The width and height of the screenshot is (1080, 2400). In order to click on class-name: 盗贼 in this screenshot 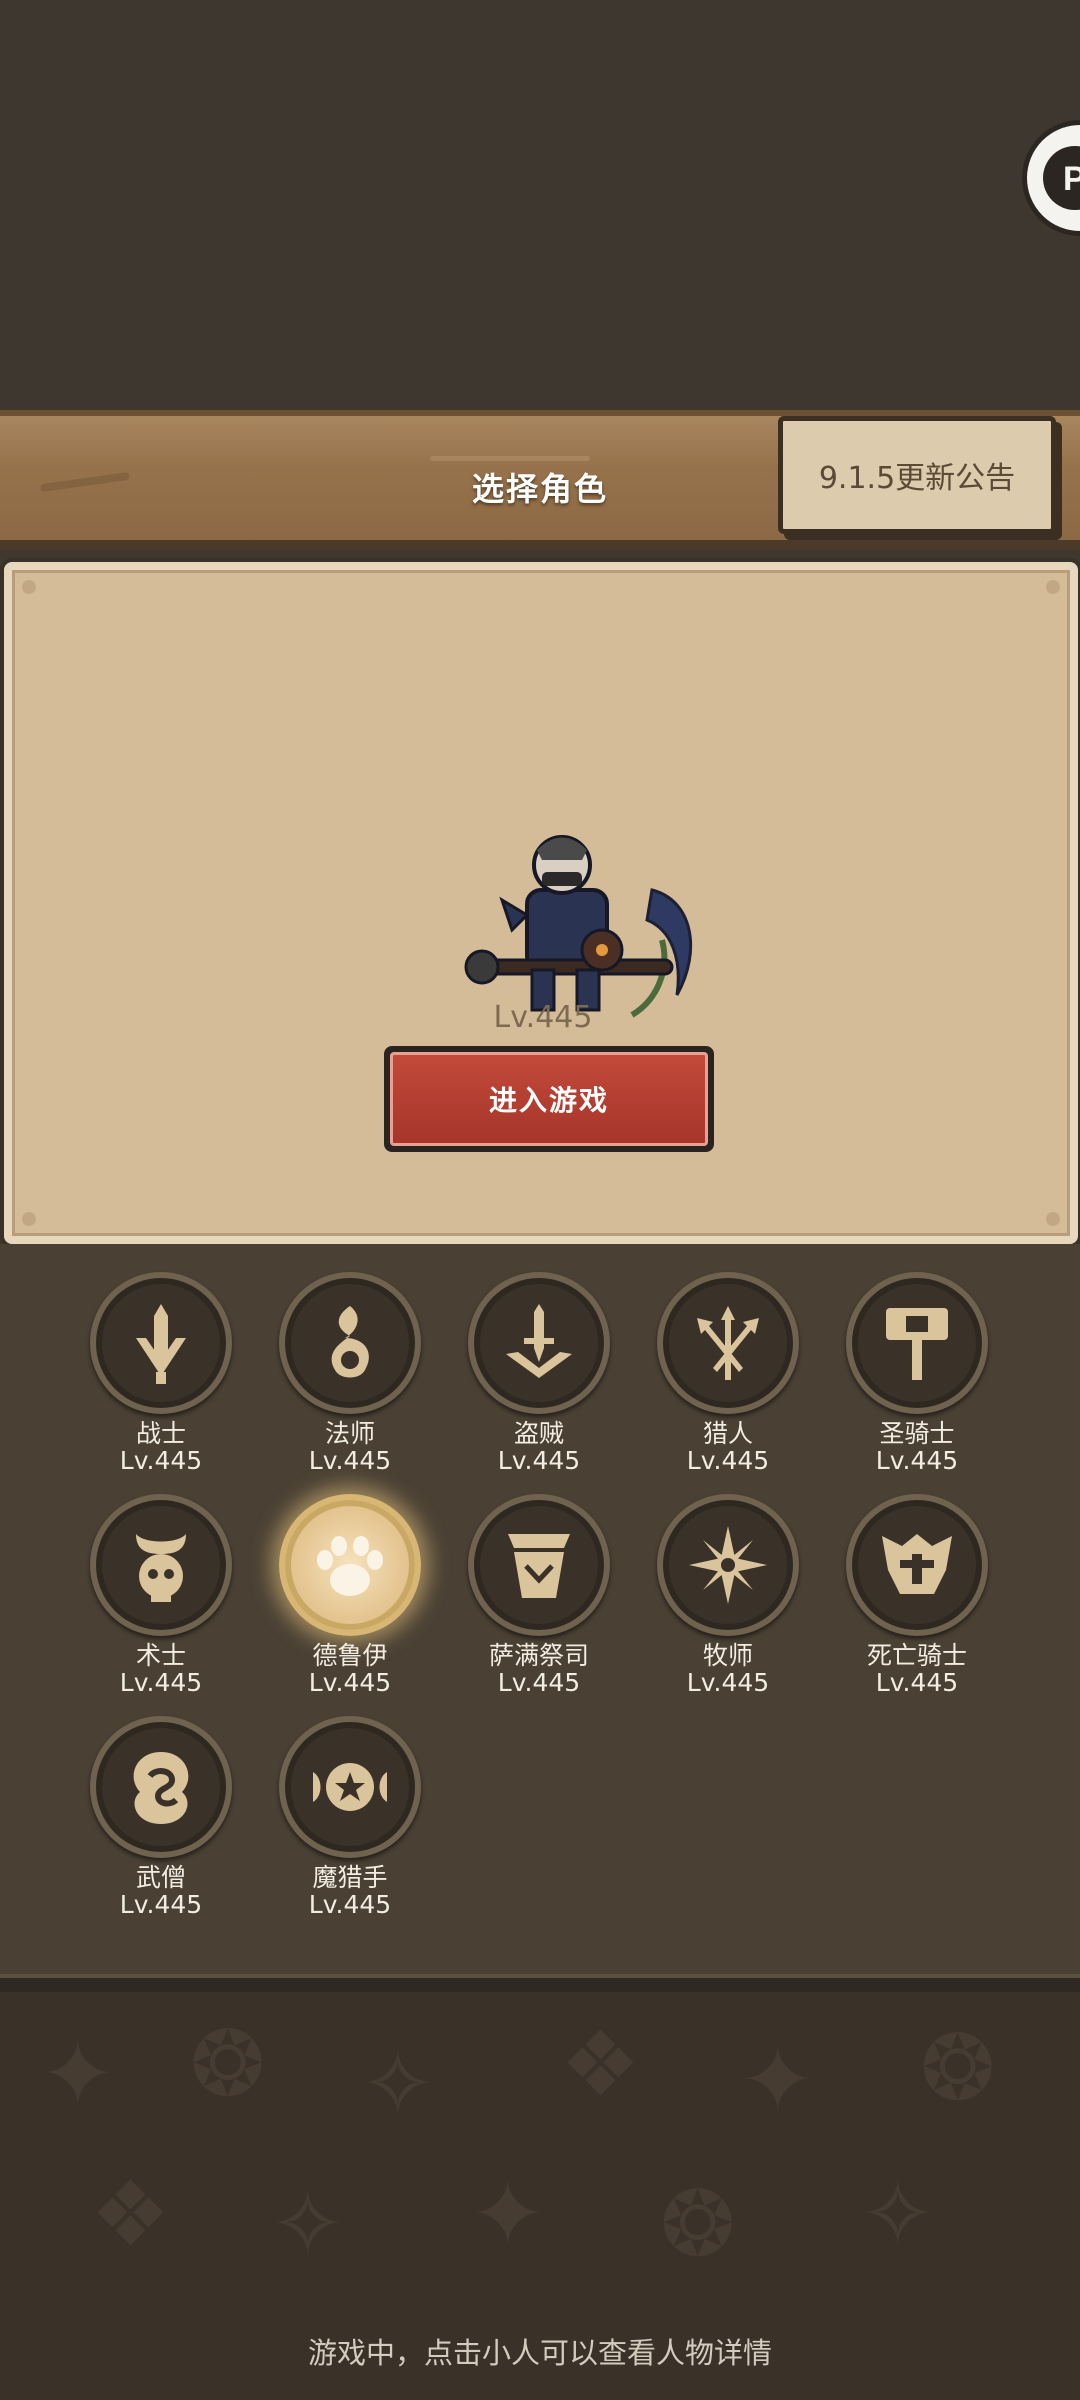, I will do `click(538, 1433)`.